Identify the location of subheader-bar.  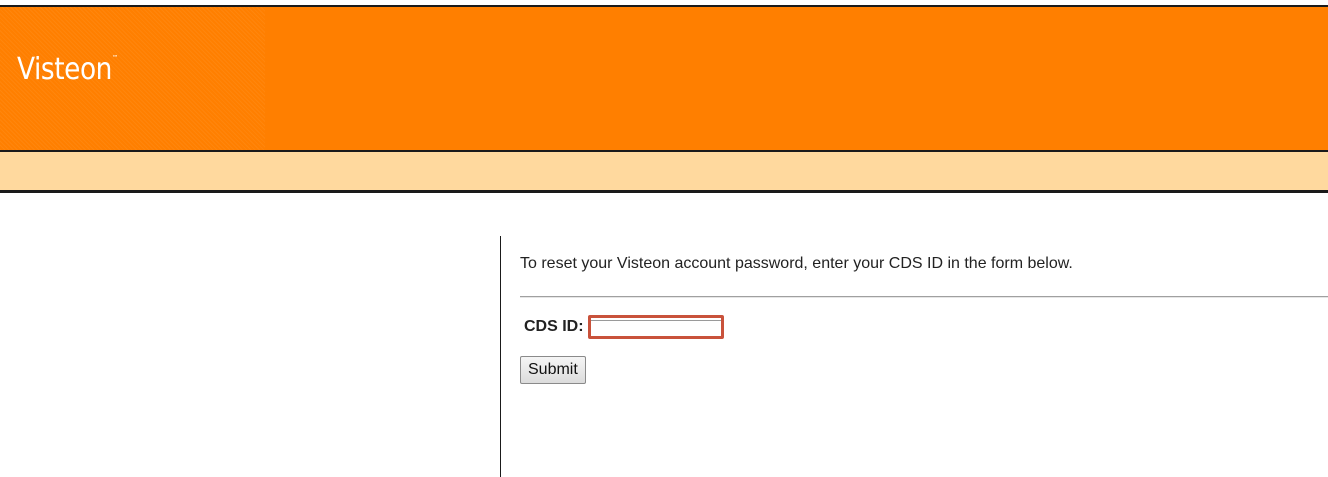
(664, 171).